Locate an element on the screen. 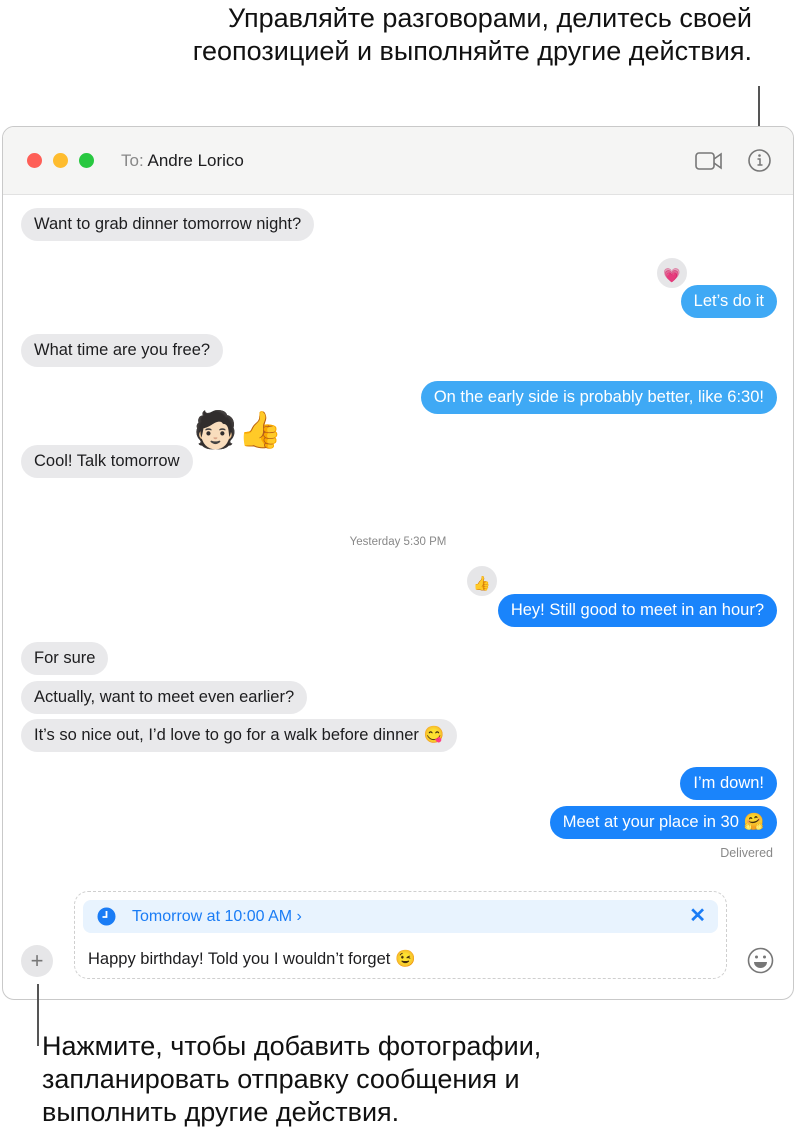 This screenshot has width=798, height=1141. message-bubble: Hey! Still good to meet in an hour? is located at coordinates (637, 610).